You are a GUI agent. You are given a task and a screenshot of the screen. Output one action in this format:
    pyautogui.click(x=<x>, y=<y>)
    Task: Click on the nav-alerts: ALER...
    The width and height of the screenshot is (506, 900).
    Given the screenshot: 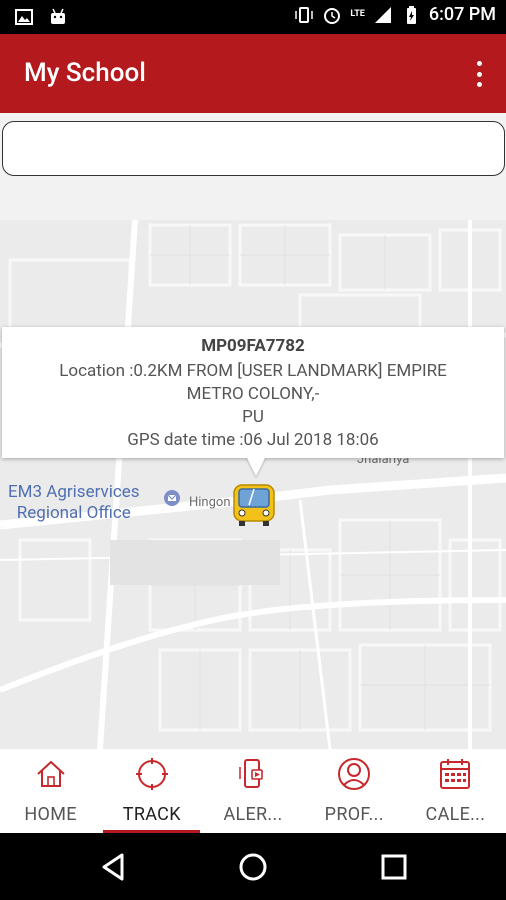 What is the action you would take?
    pyautogui.click(x=252, y=791)
    